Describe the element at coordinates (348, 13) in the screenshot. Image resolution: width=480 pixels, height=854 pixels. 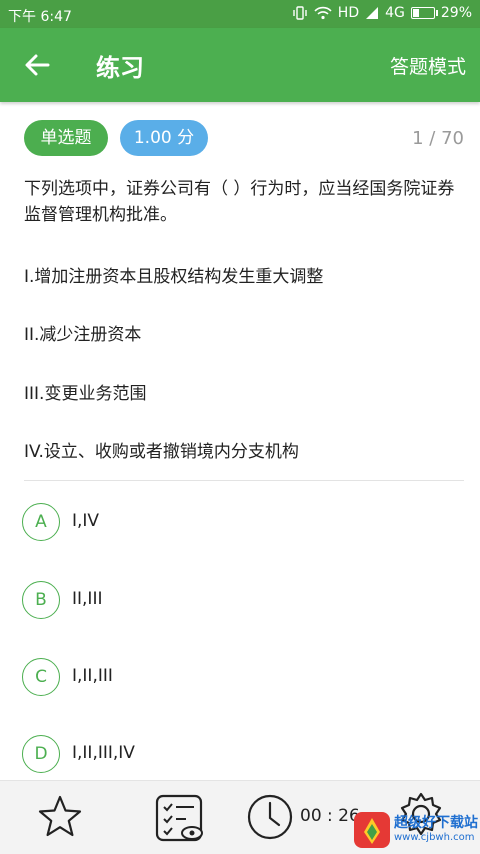
I see `network-label: HD` at that location.